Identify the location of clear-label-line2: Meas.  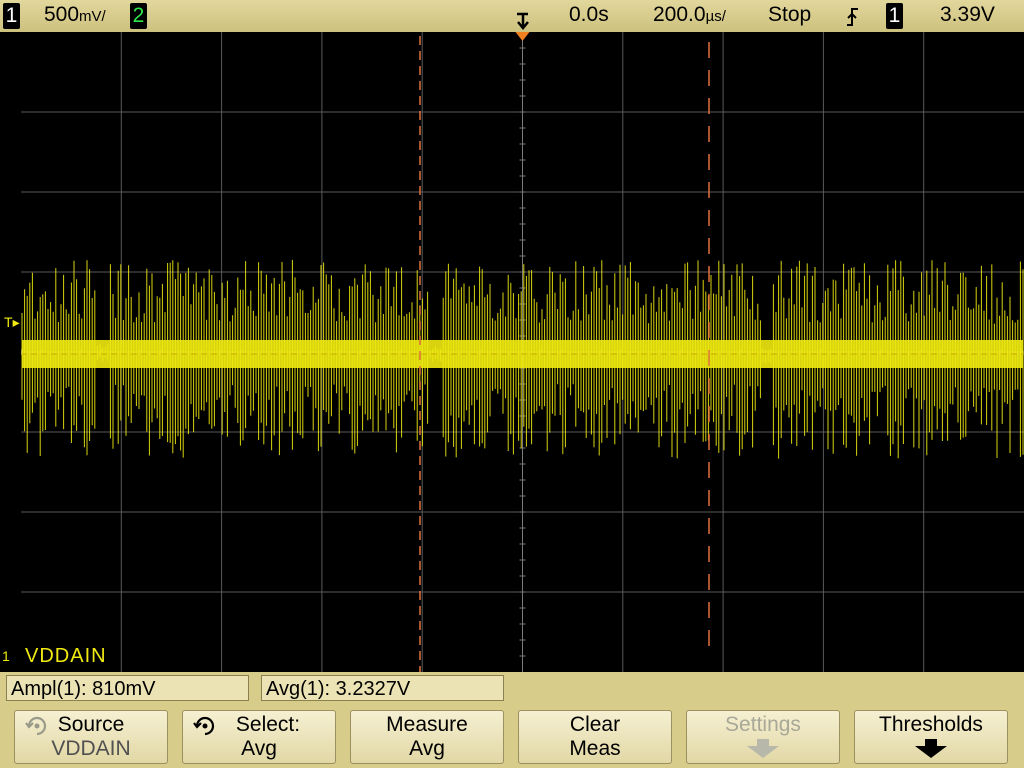
(595, 748).